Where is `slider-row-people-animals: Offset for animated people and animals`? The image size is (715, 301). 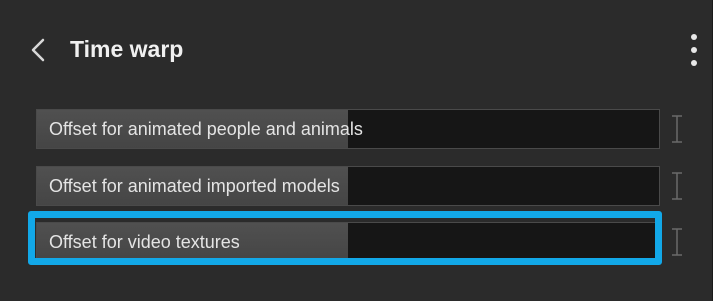
slider-row-people-animals: Offset for animated people and animals is located at coordinates (348, 129).